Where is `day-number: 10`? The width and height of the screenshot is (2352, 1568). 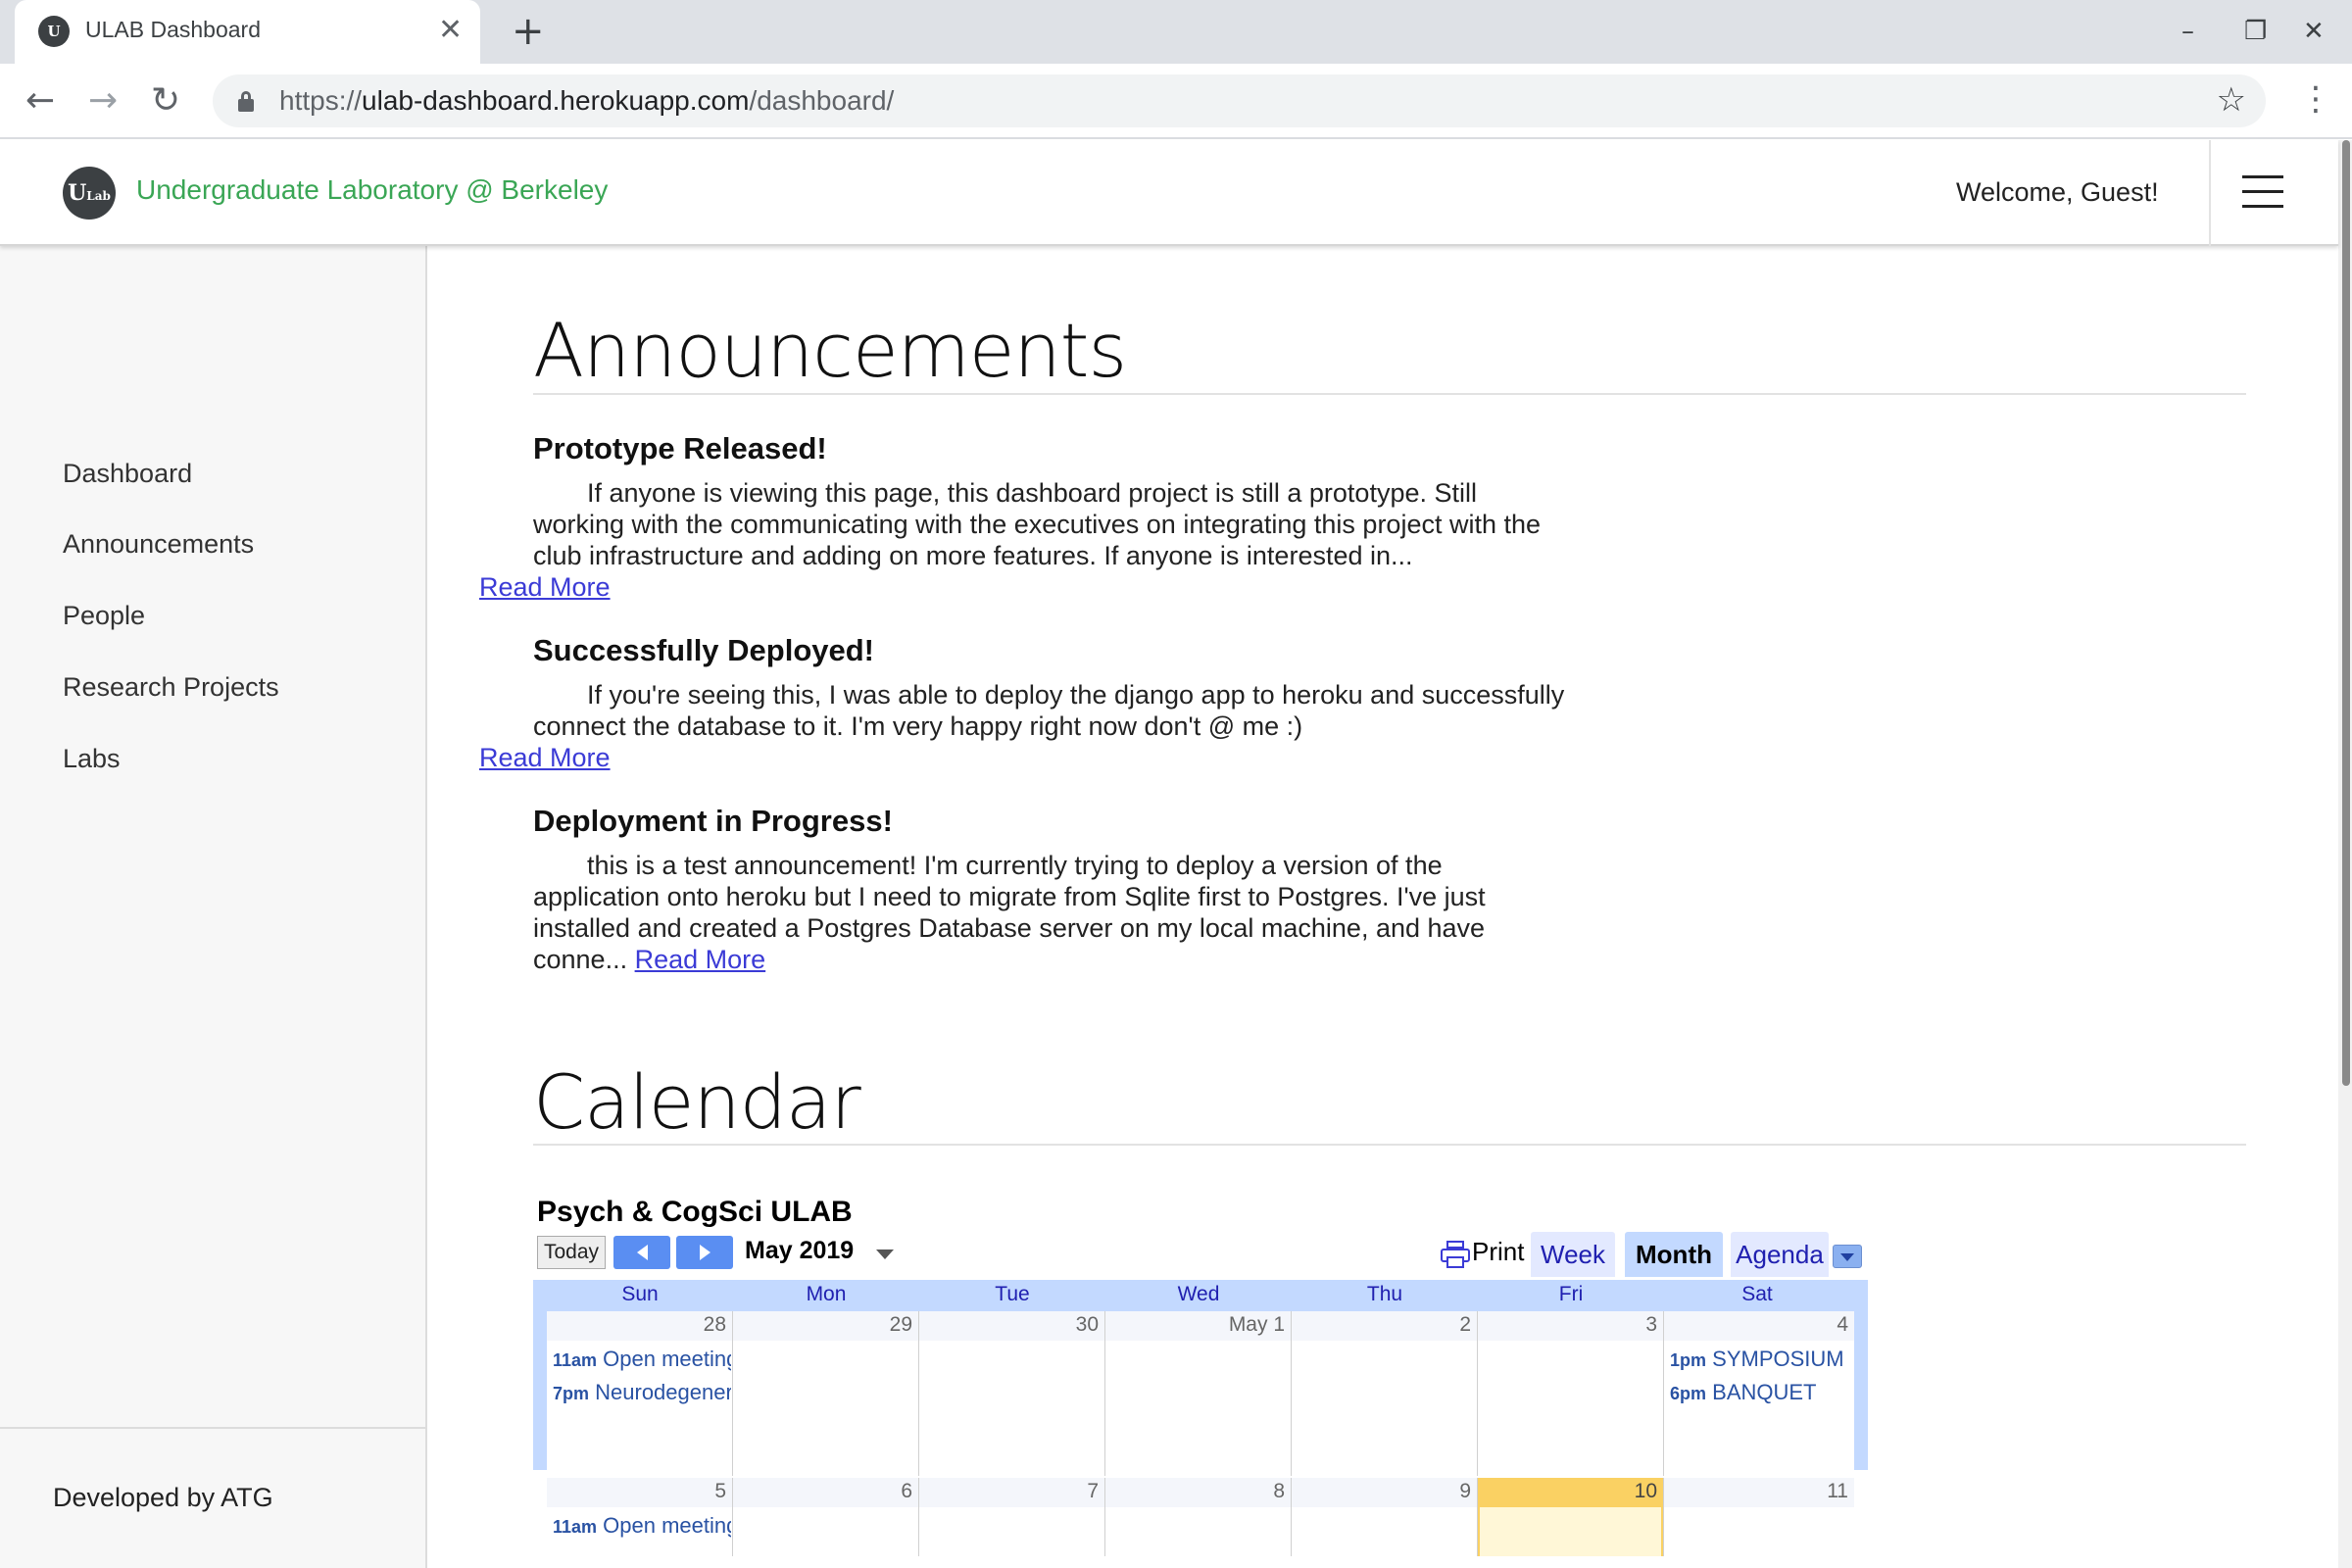 day-number: 10 is located at coordinates (1645, 1491).